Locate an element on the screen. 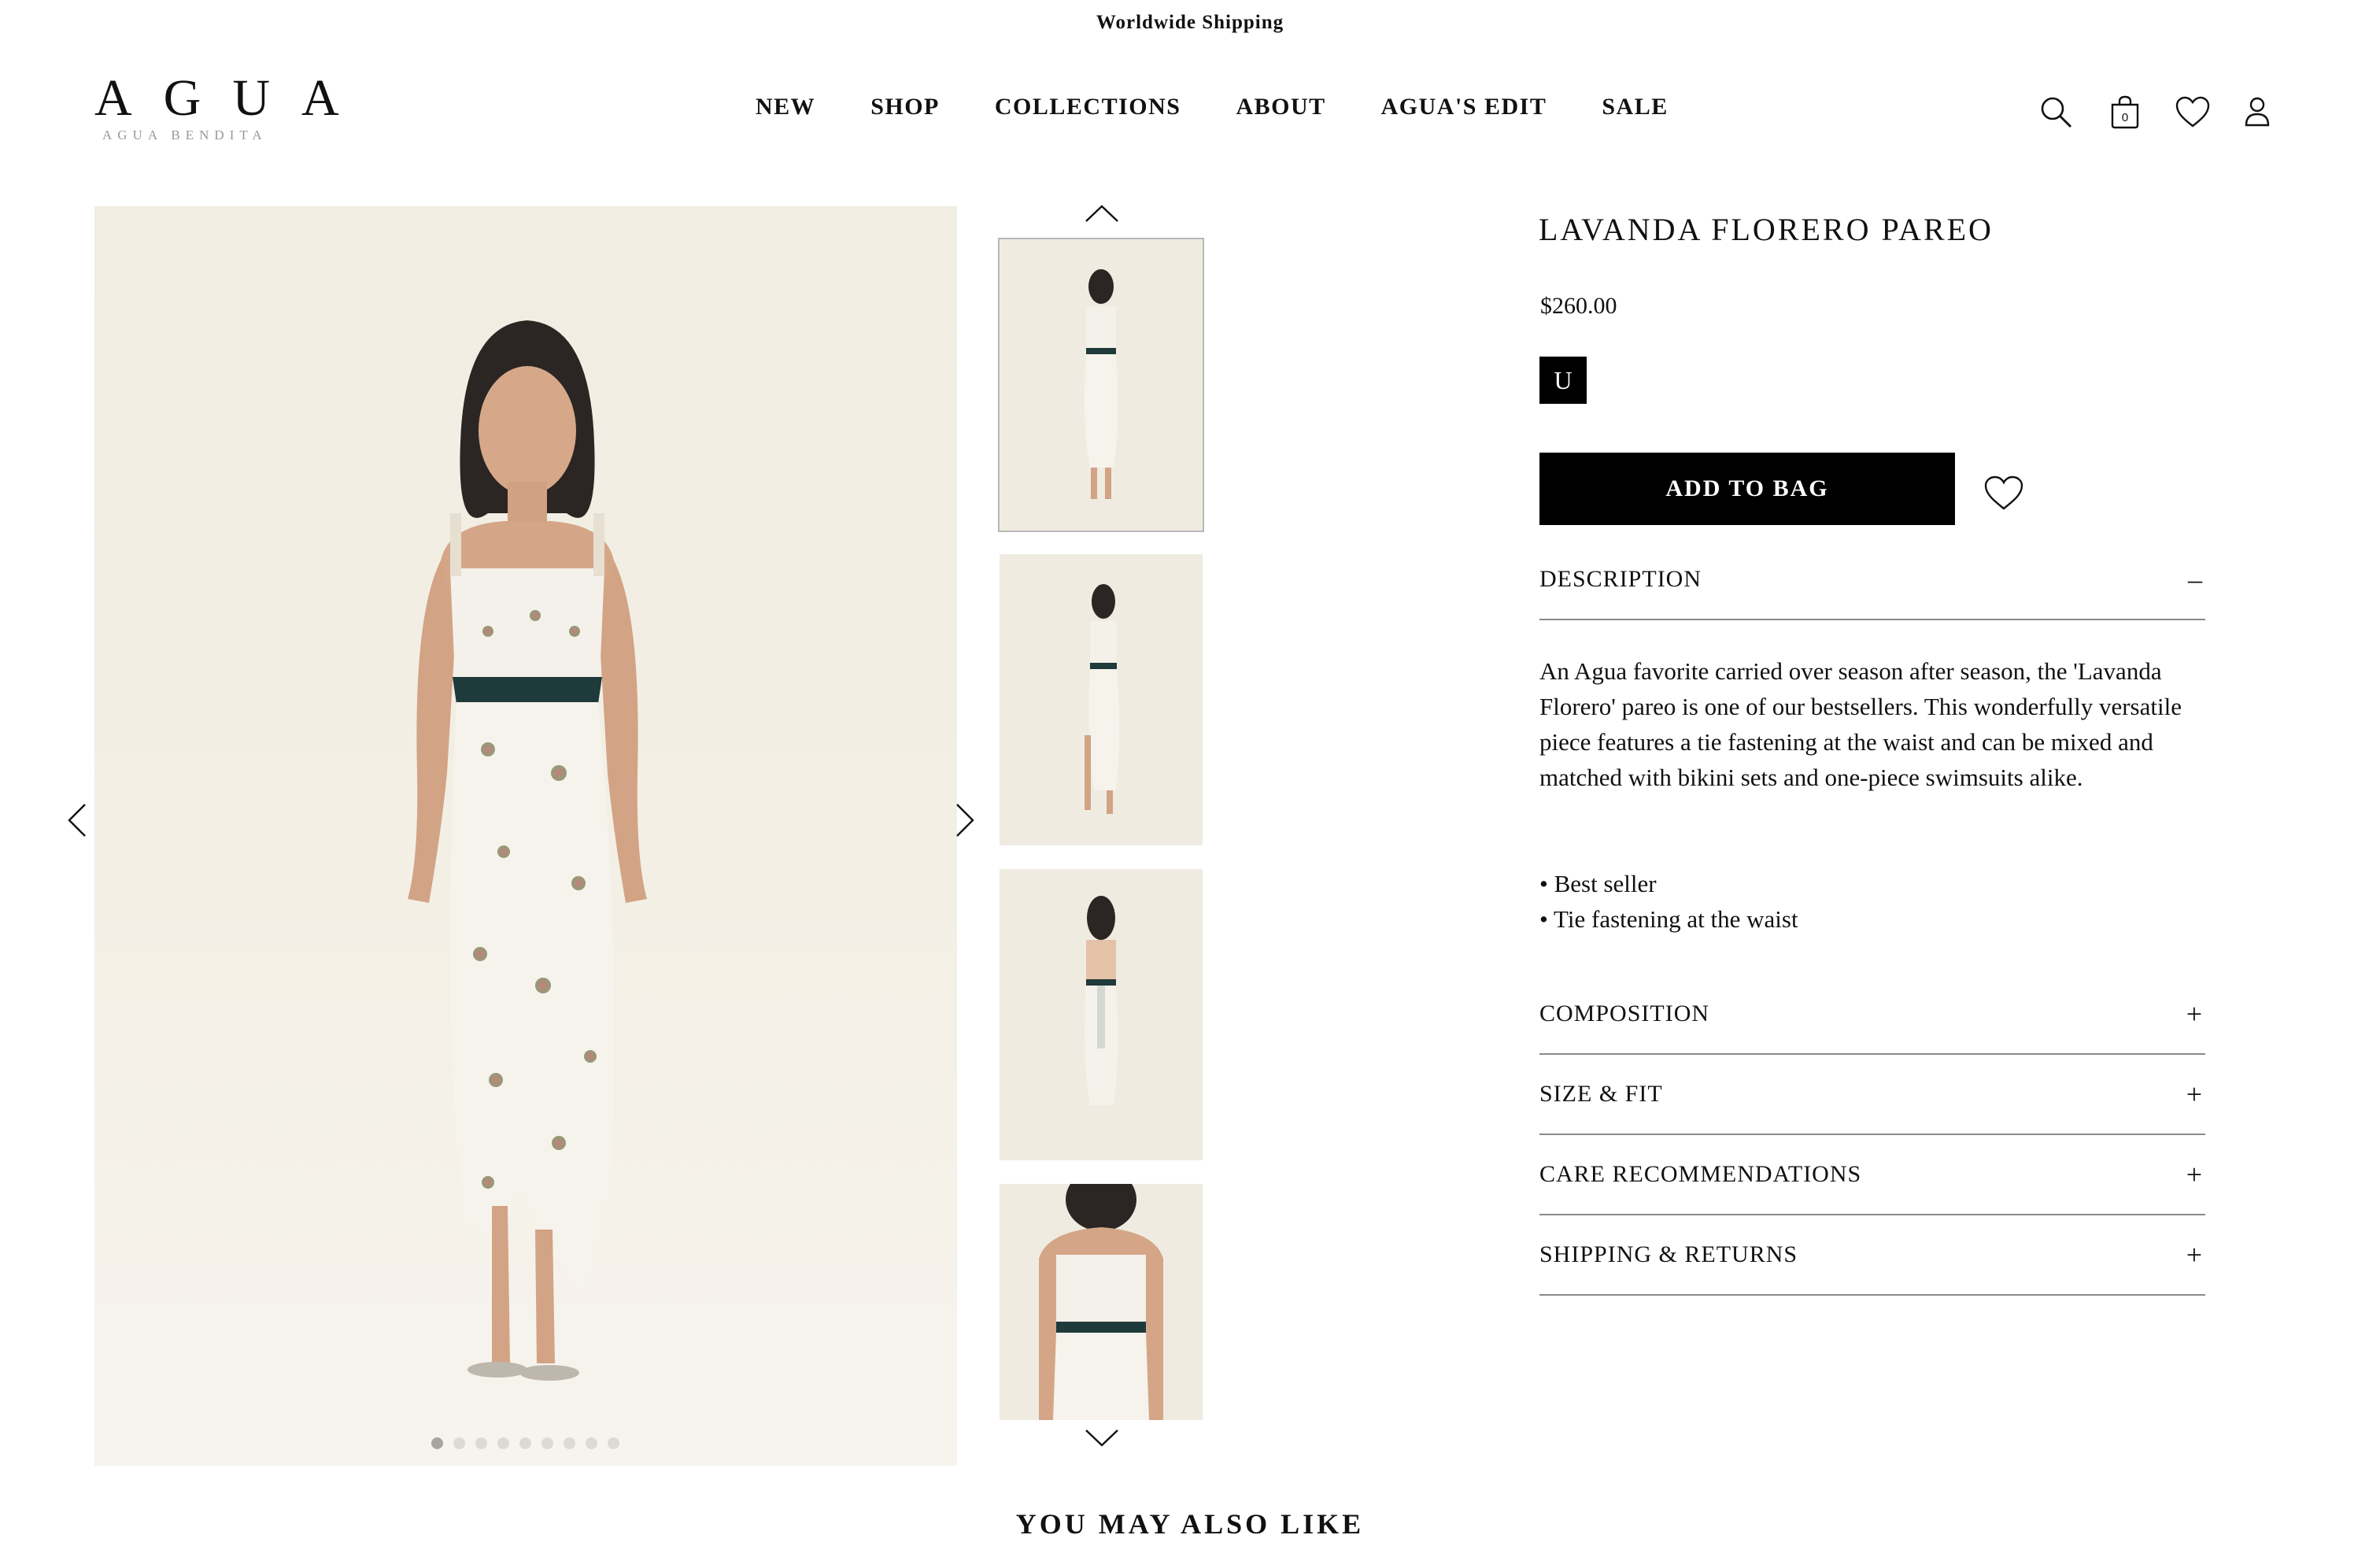 The height and width of the screenshot is (1546, 2380). accordion-shipping-returns: SHIPPING & RETURNS + is located at coordinates (1872, 1255).